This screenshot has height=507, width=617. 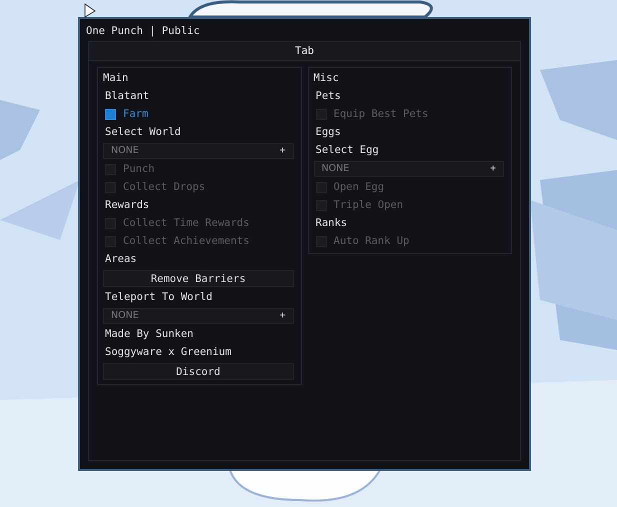 What do you see at coordinates (347, 150) in the screenshot?
I see `section-label: Select Egg` at bounding box center [347, 150].